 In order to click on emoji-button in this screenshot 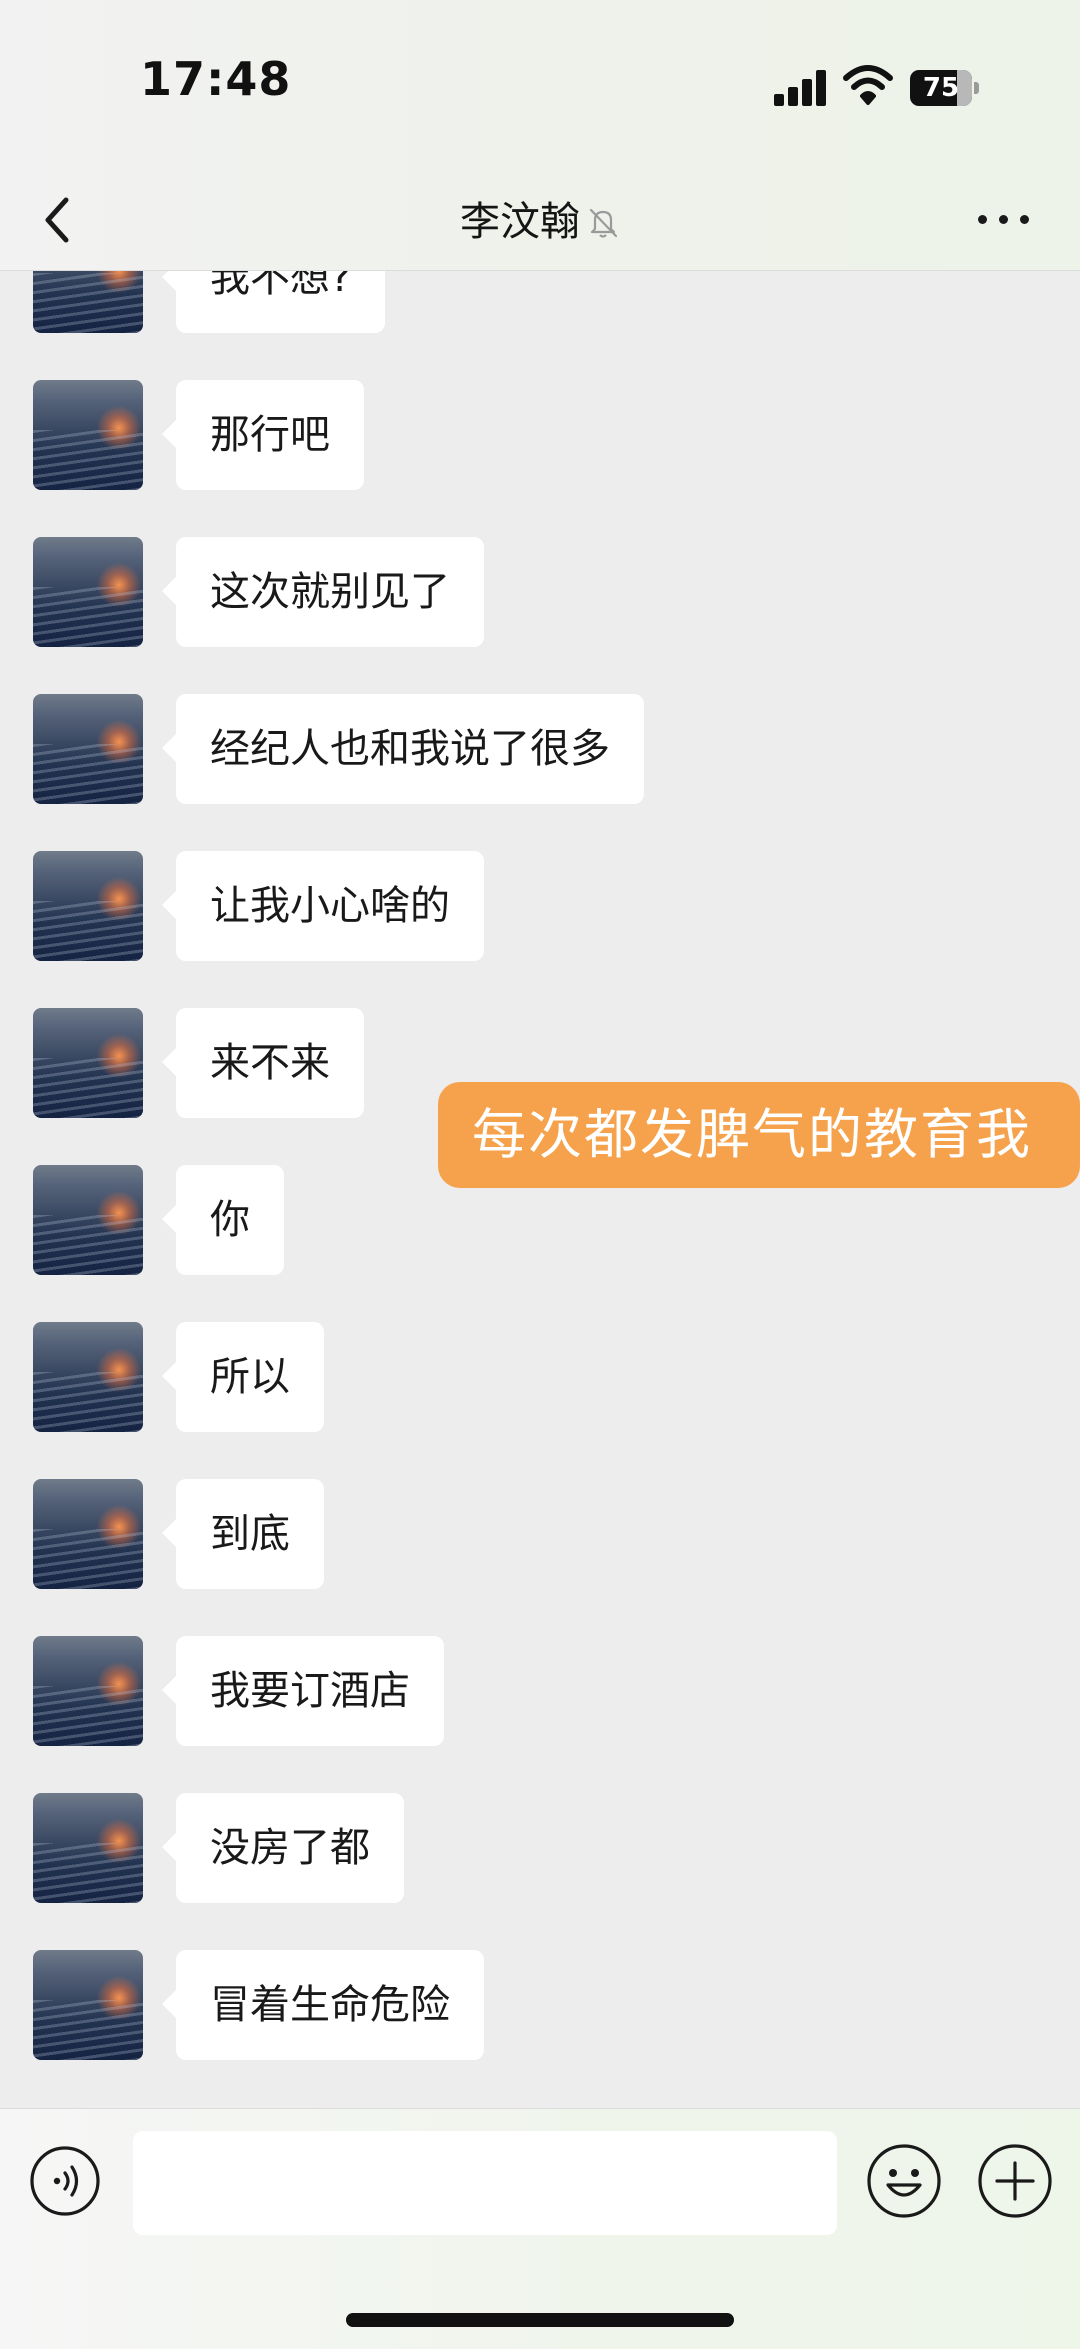, I will do `click(904, 2181)`.